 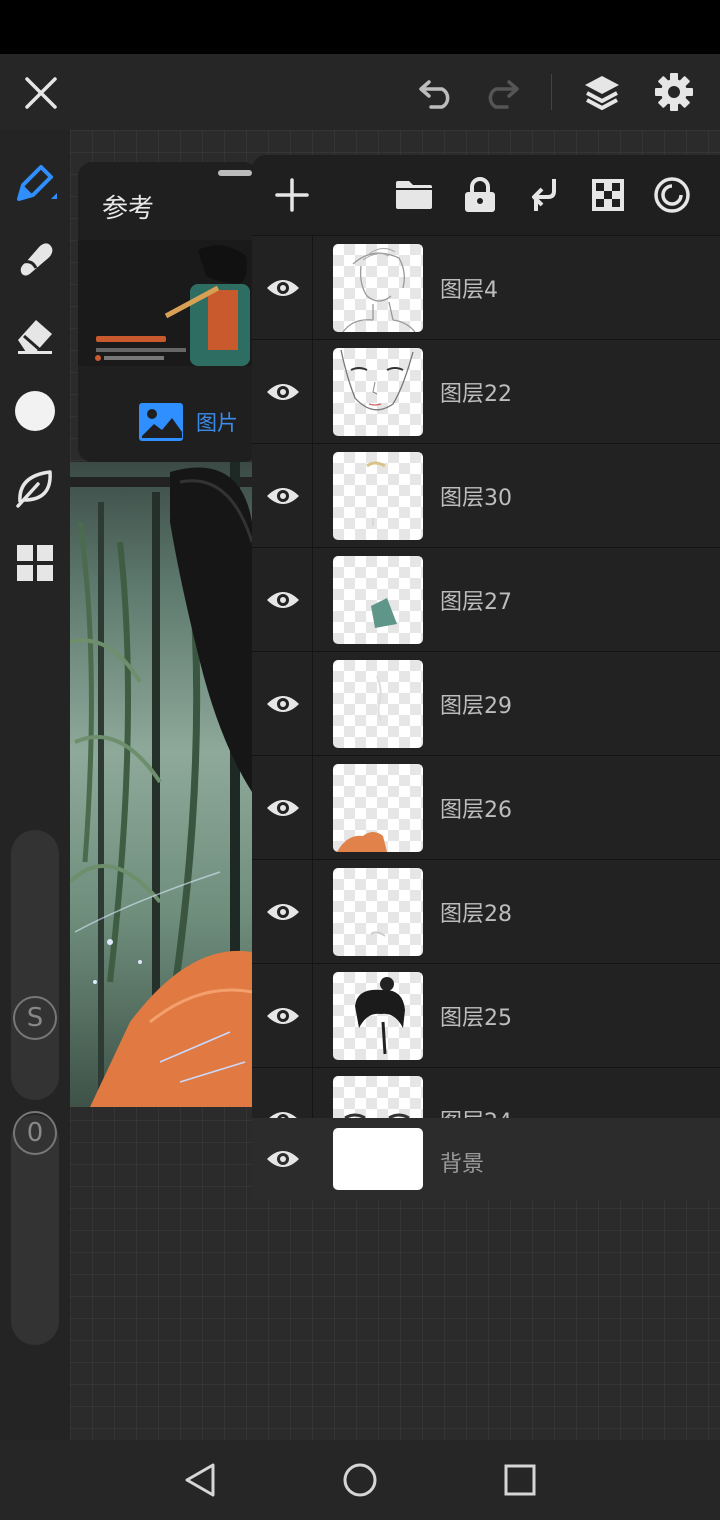 I want to click on merge-down-icon, so click(x=544, y=195).